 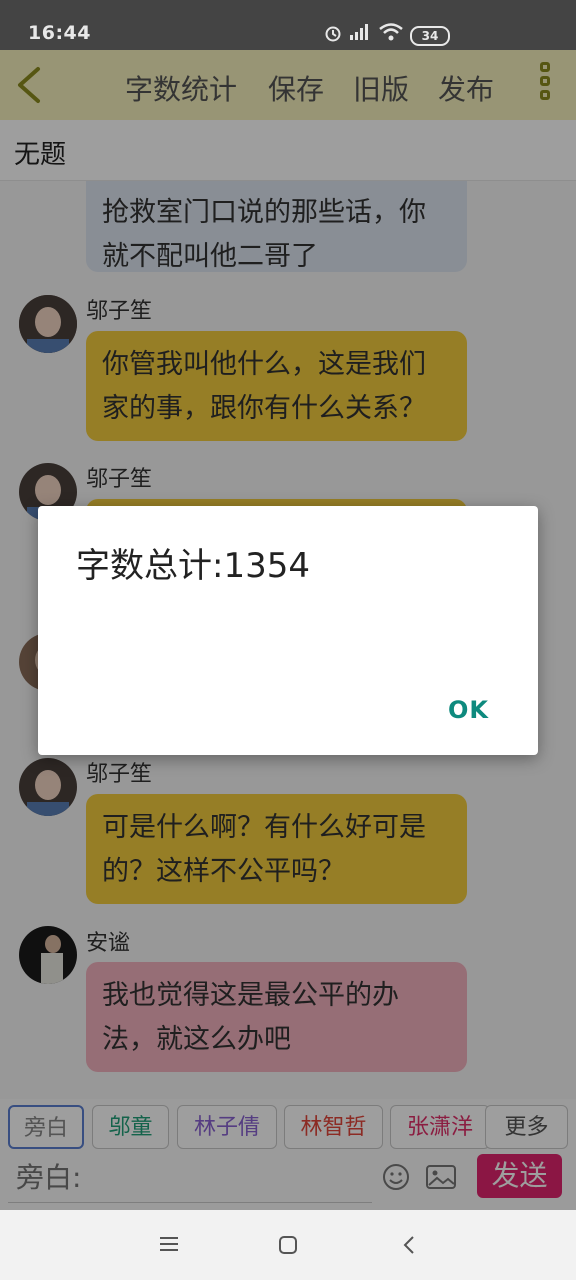 I want to click on alarm-icon, so click(x=333, y=35).